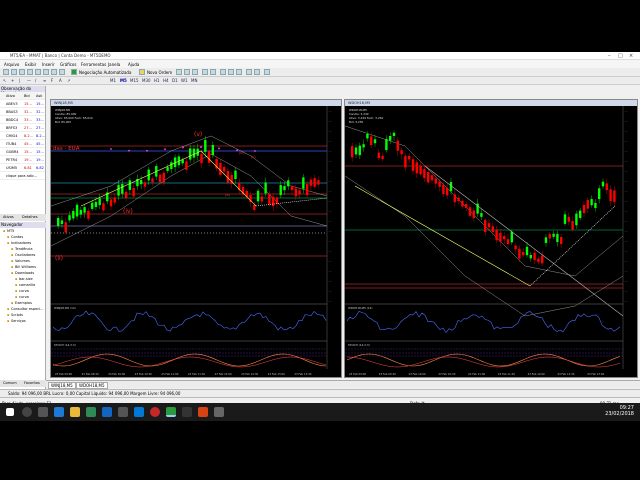 The width and height of the screenshot is (640, 480). I want to click on close-icon: ×, so click(631, 56).